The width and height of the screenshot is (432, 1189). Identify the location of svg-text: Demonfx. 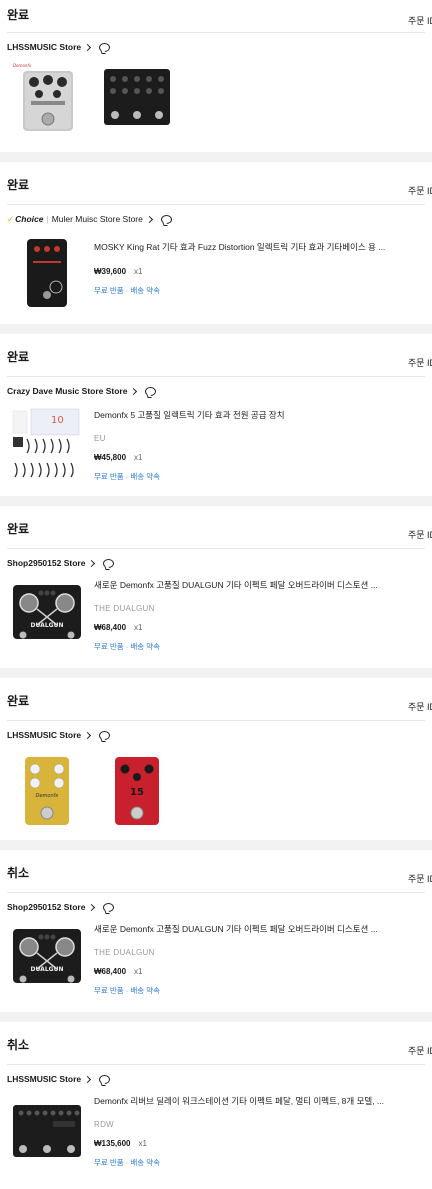
(47, 796).